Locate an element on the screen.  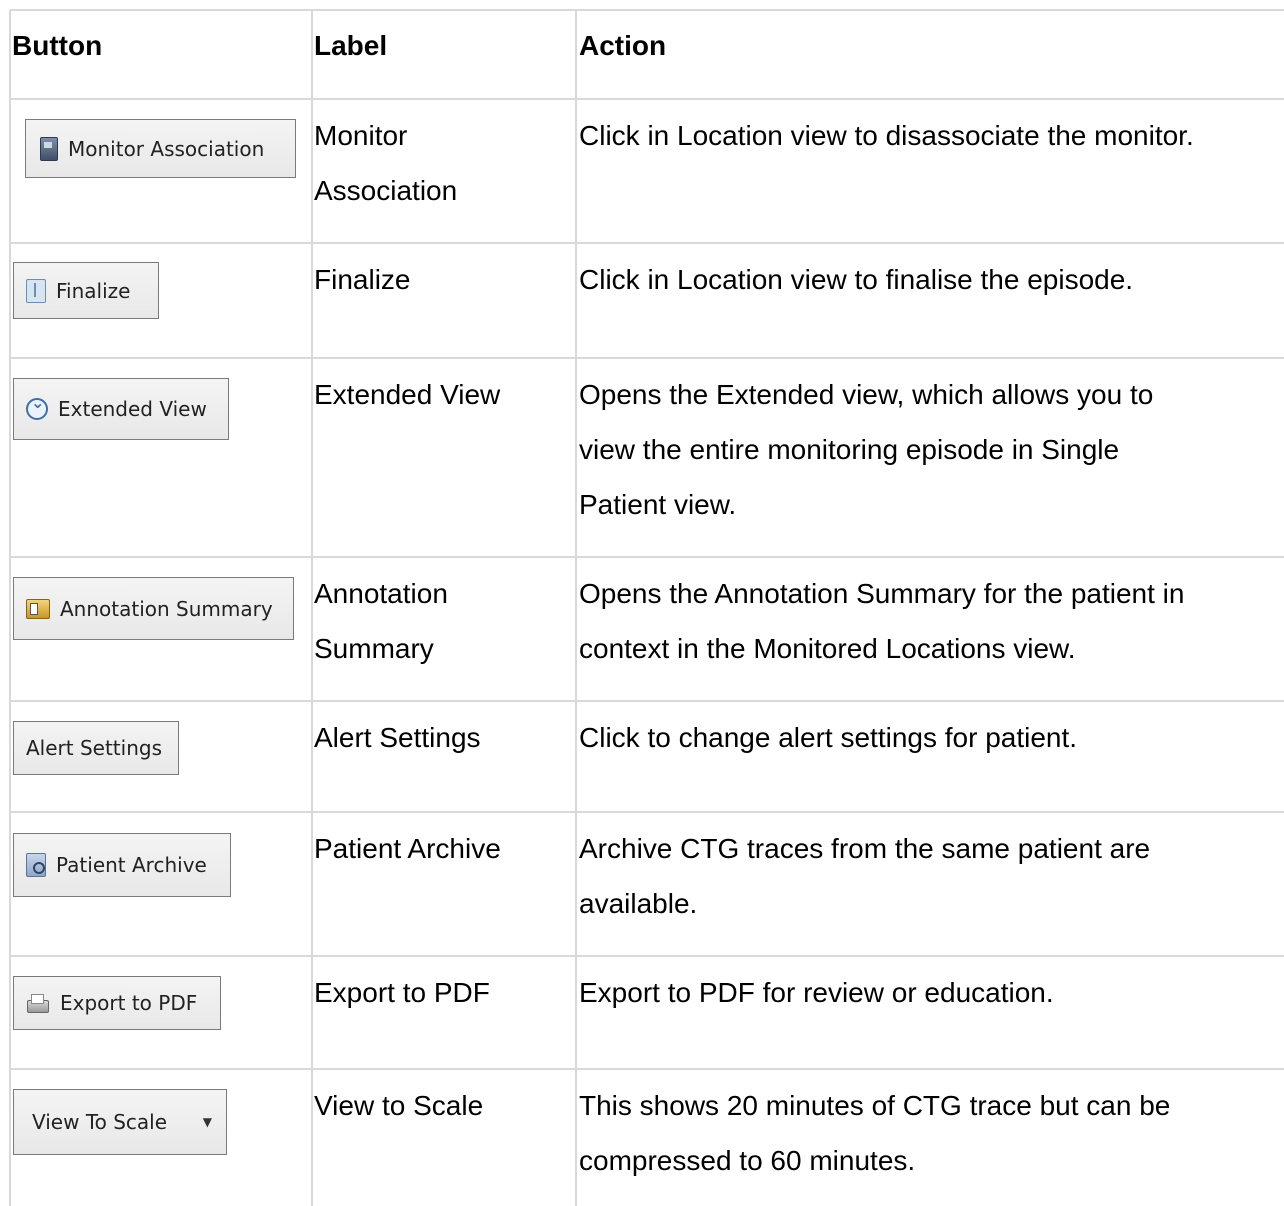
action-line: Export to PDF for review or education. is located at coordinates (816, 992).